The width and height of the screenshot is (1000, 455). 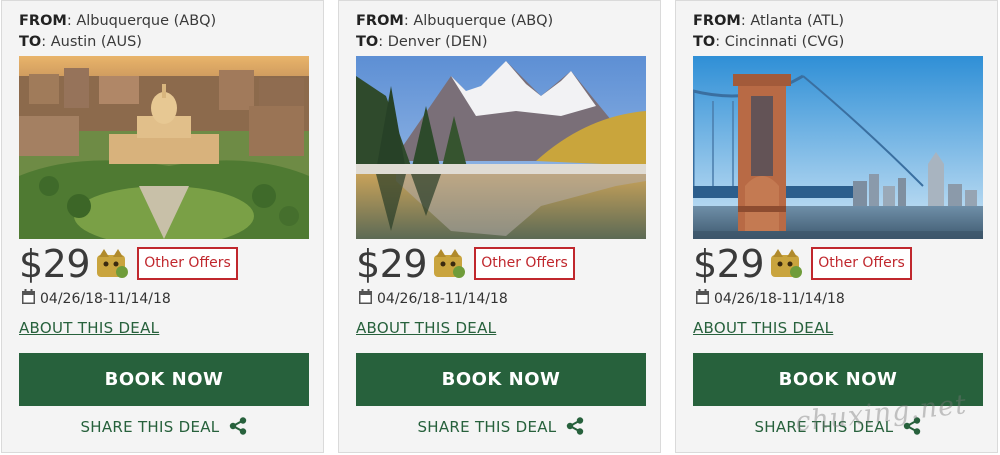 I want to click on denver-mountains-photo, so click(x=501, y=147).